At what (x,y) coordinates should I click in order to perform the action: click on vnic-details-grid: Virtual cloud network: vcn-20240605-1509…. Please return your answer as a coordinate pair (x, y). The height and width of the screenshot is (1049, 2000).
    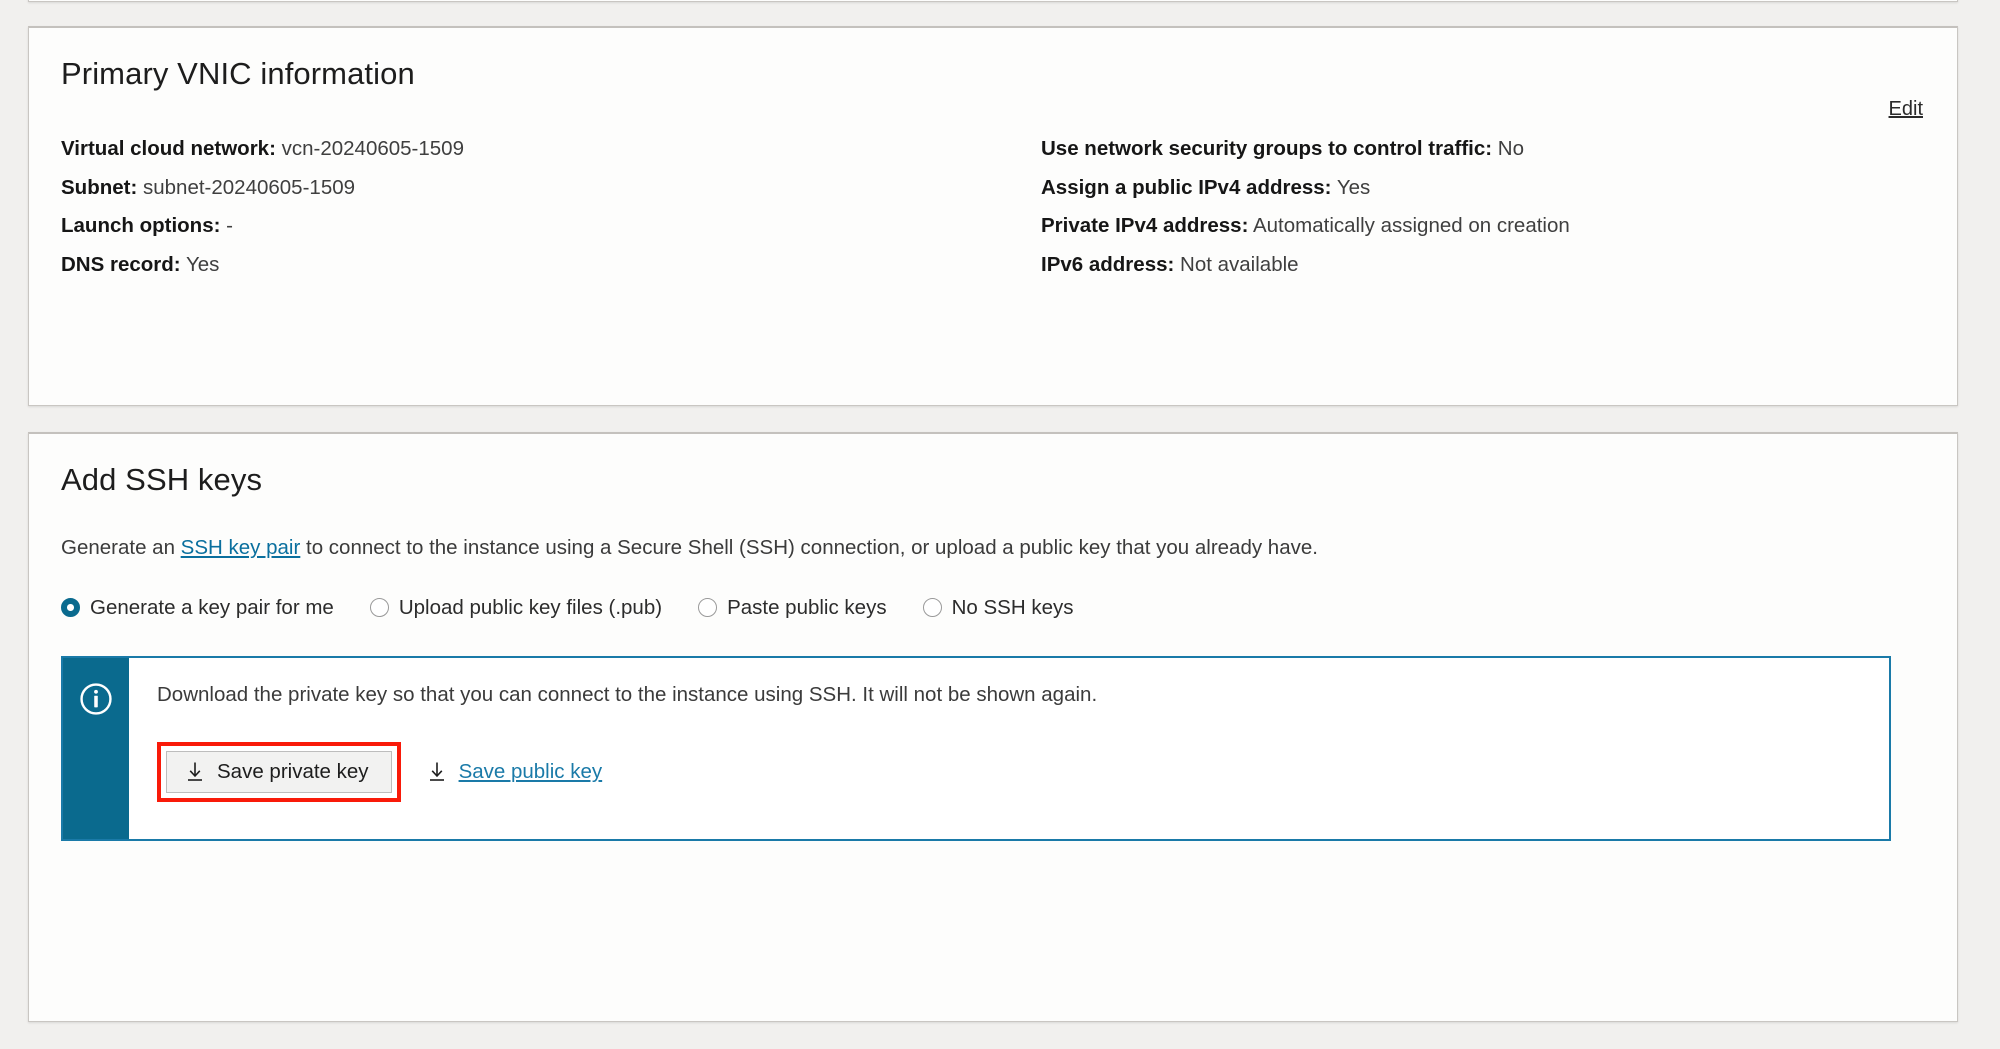
    Looking at the image, I should click on (993, 207).